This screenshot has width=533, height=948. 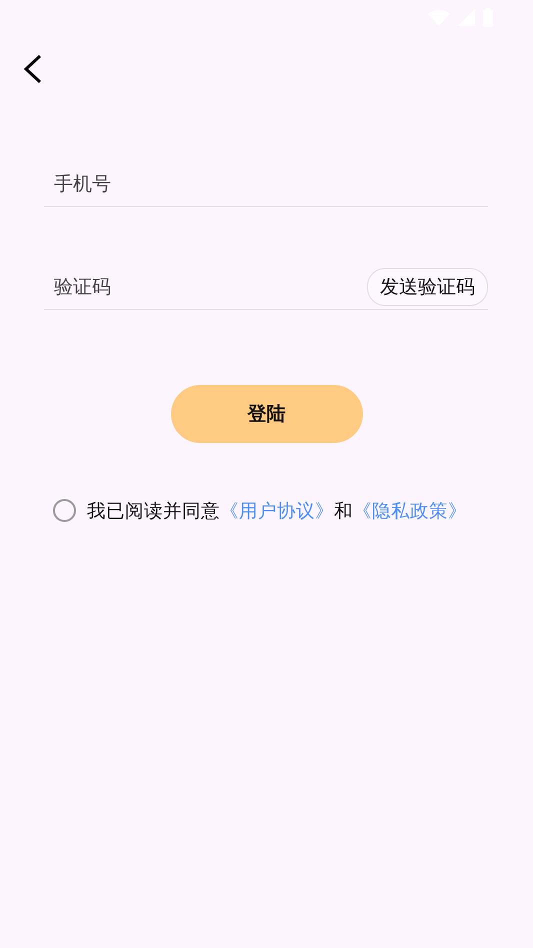 I want to click on agreement-text: 我已阅读并同意, so click(x=153, y=511).